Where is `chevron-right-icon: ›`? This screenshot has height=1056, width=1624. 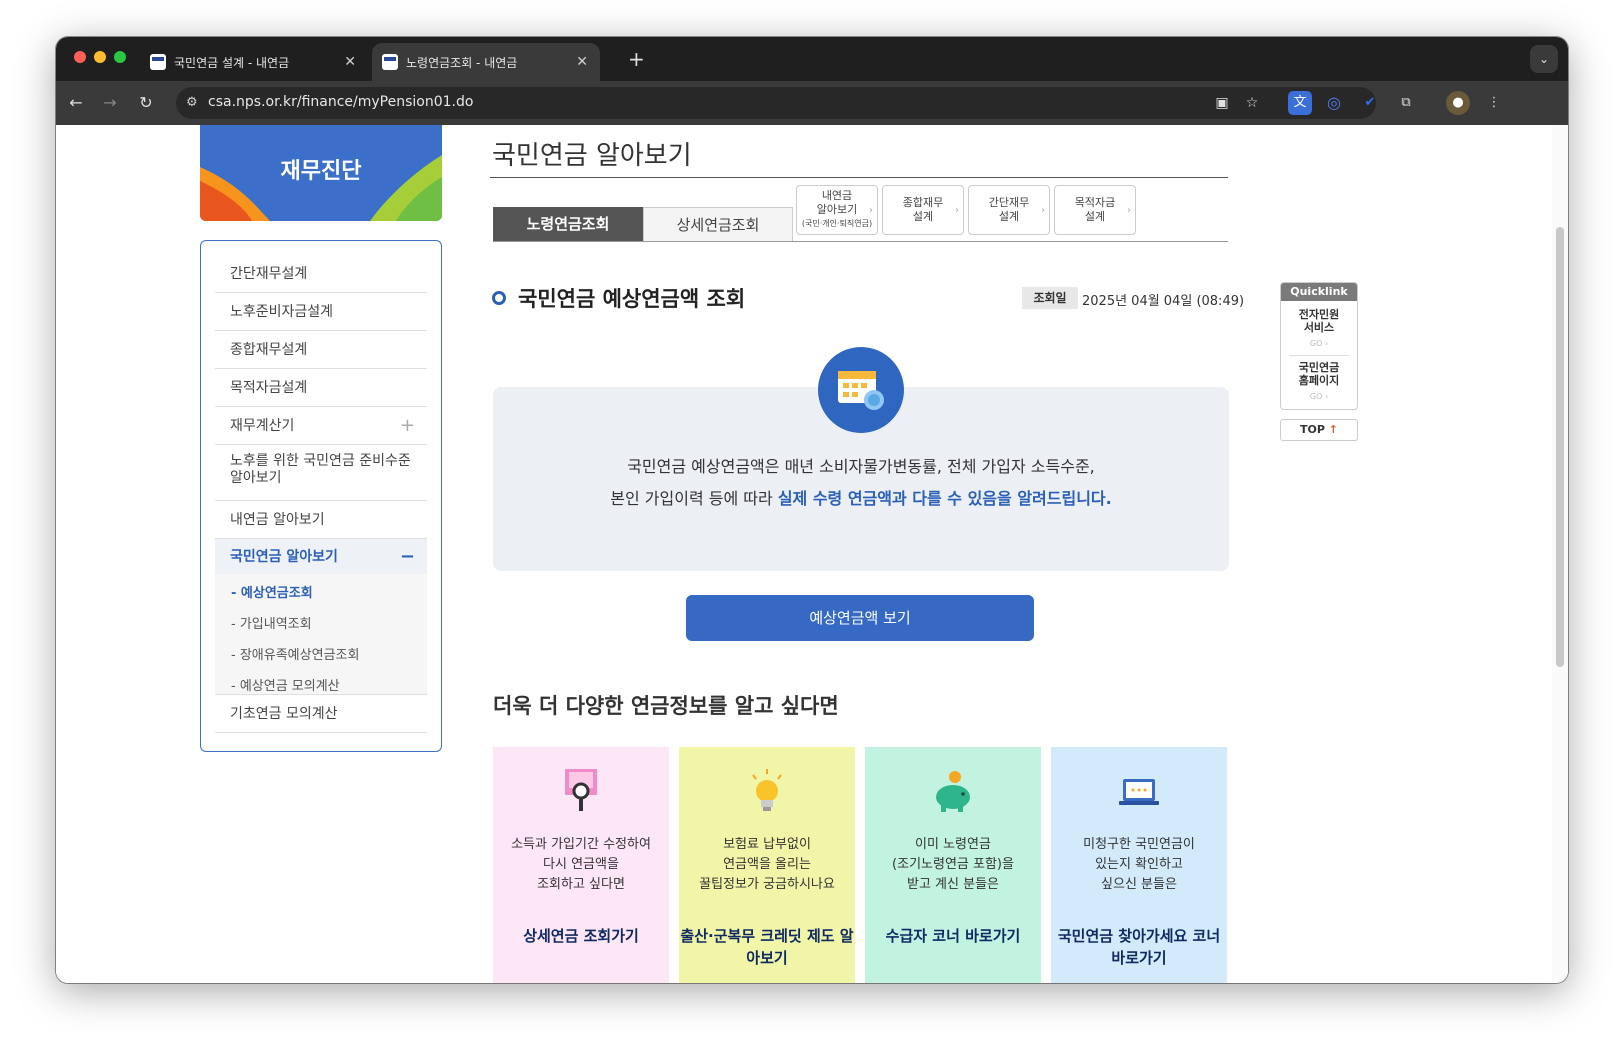
chevron-right-icon: › is located at coordinates (1129, 210).